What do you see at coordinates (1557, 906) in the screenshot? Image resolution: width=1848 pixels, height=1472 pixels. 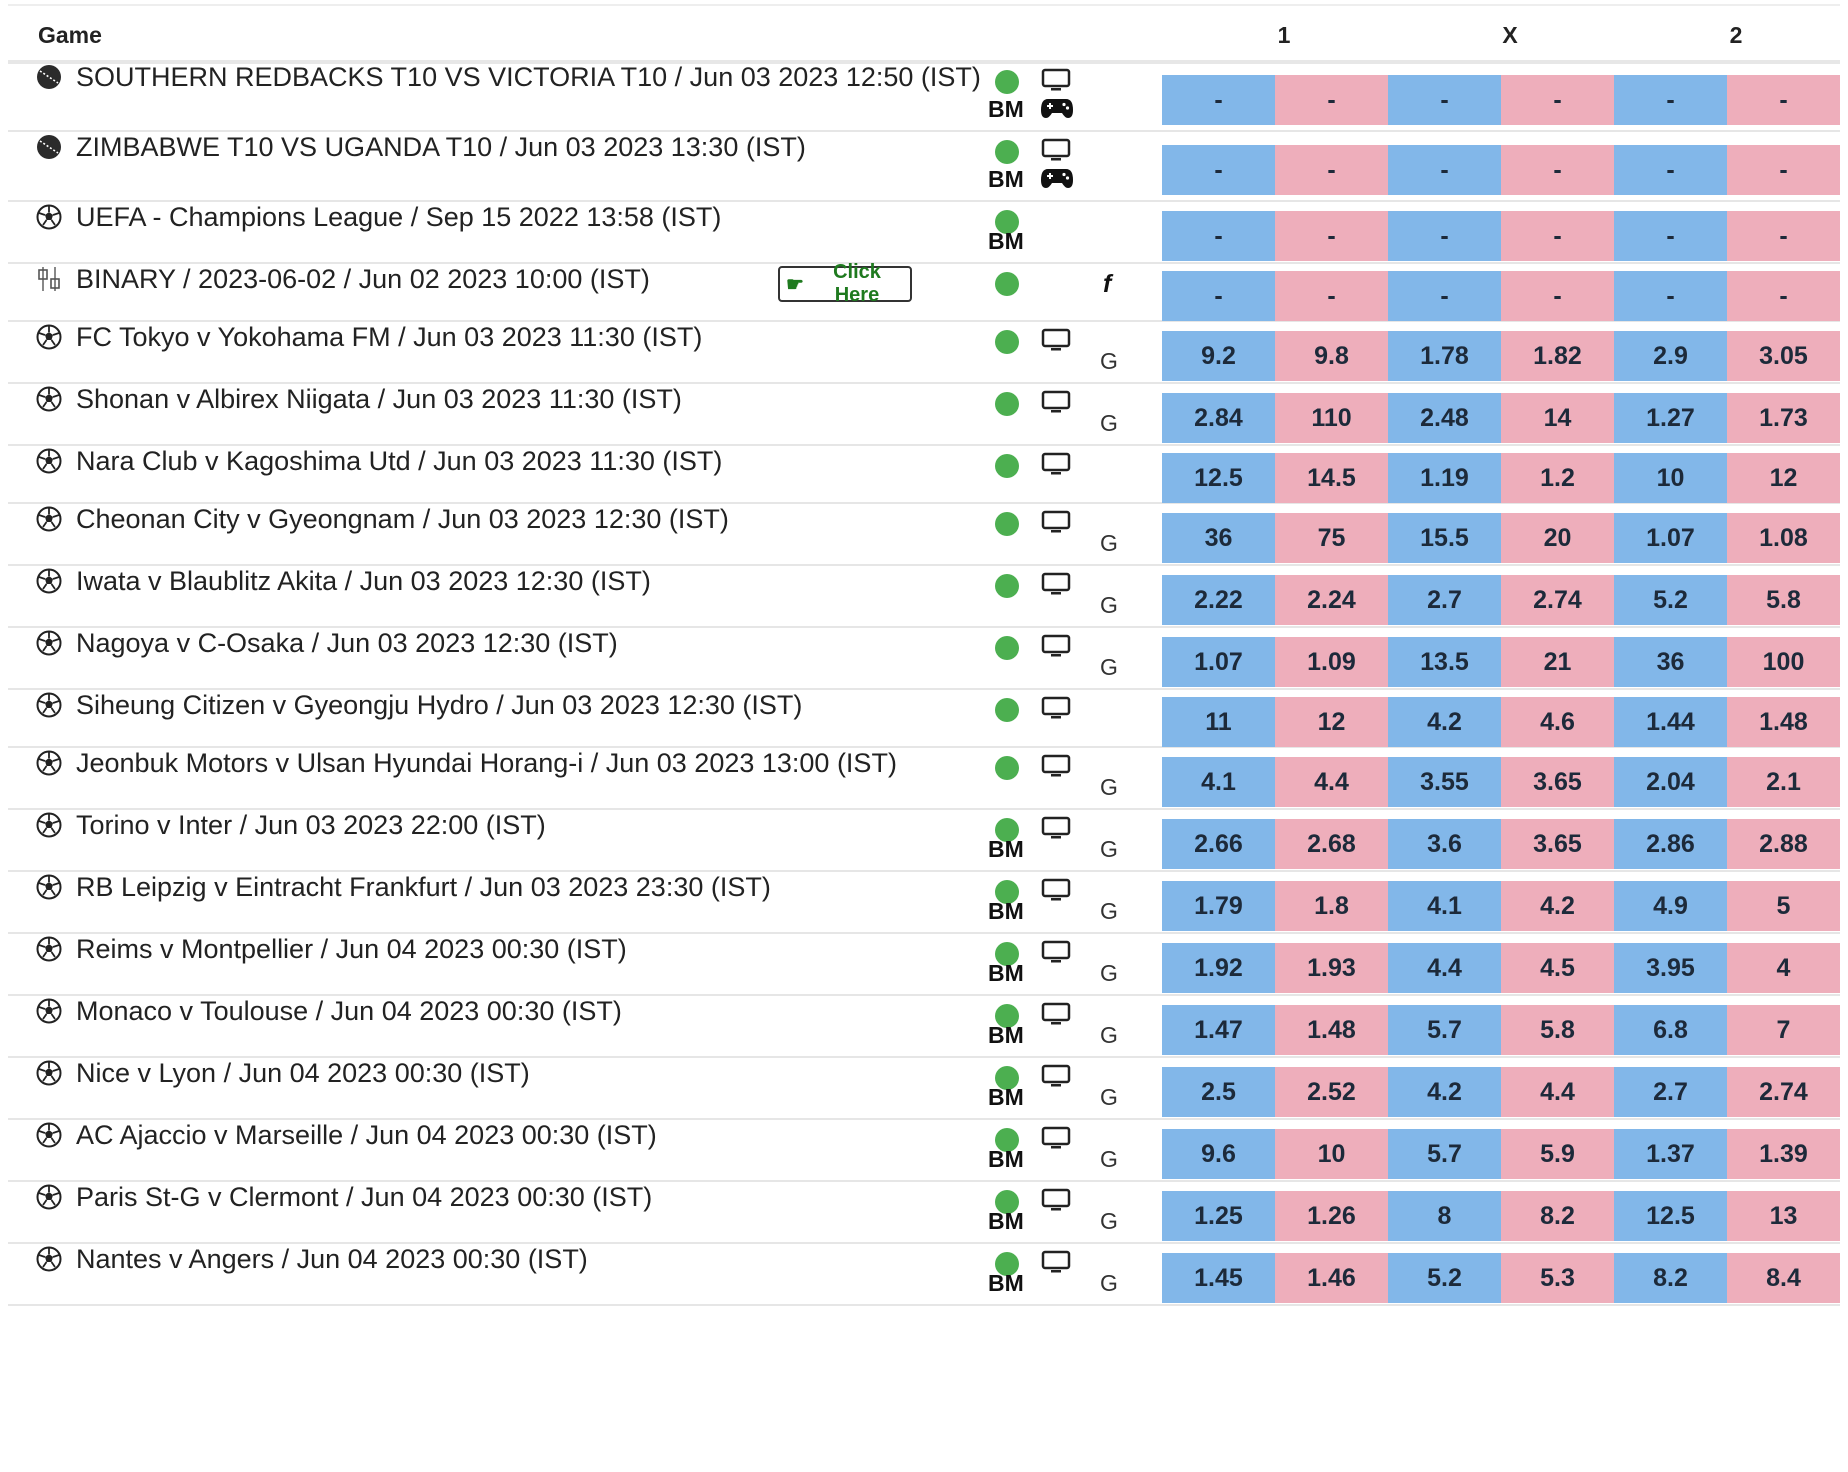 I see `lay-odds-cell: 4.2` at bounding box center [1557, 906].